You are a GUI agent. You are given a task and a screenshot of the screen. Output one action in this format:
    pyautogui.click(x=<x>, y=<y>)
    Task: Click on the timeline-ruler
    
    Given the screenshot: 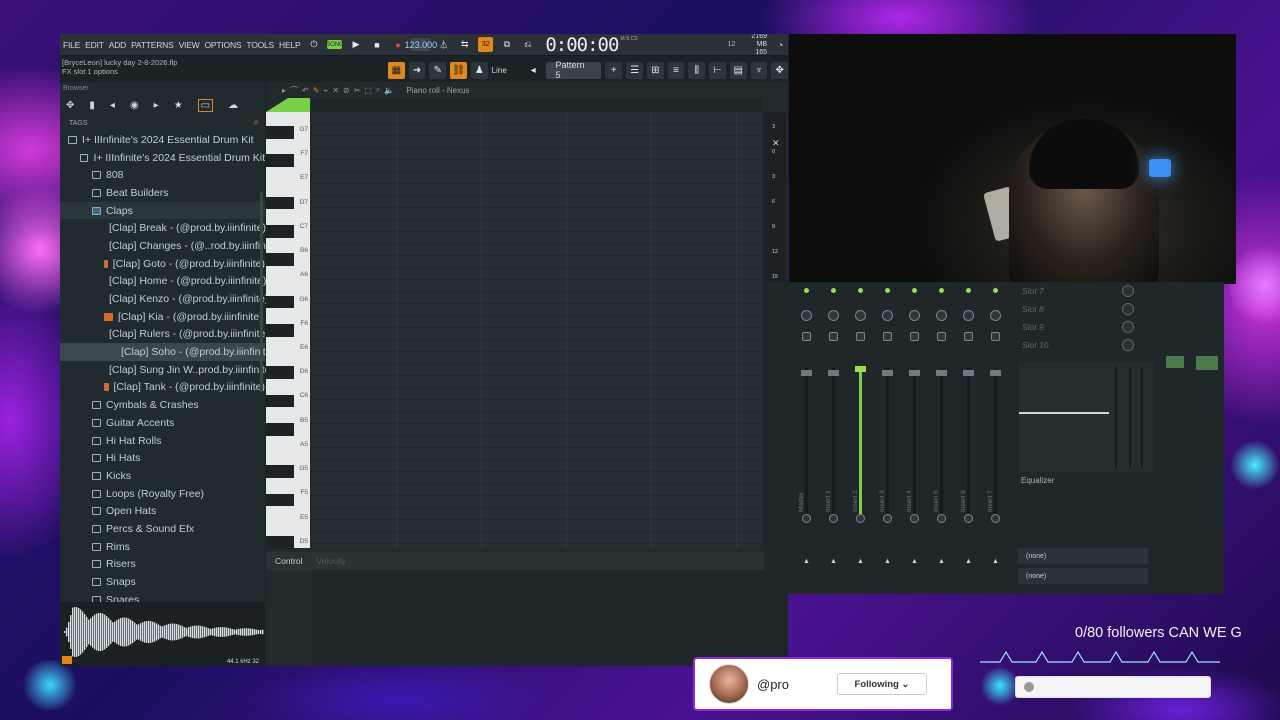 What is the action you would take?
    pyautogui.click(x=537, y=105)
    